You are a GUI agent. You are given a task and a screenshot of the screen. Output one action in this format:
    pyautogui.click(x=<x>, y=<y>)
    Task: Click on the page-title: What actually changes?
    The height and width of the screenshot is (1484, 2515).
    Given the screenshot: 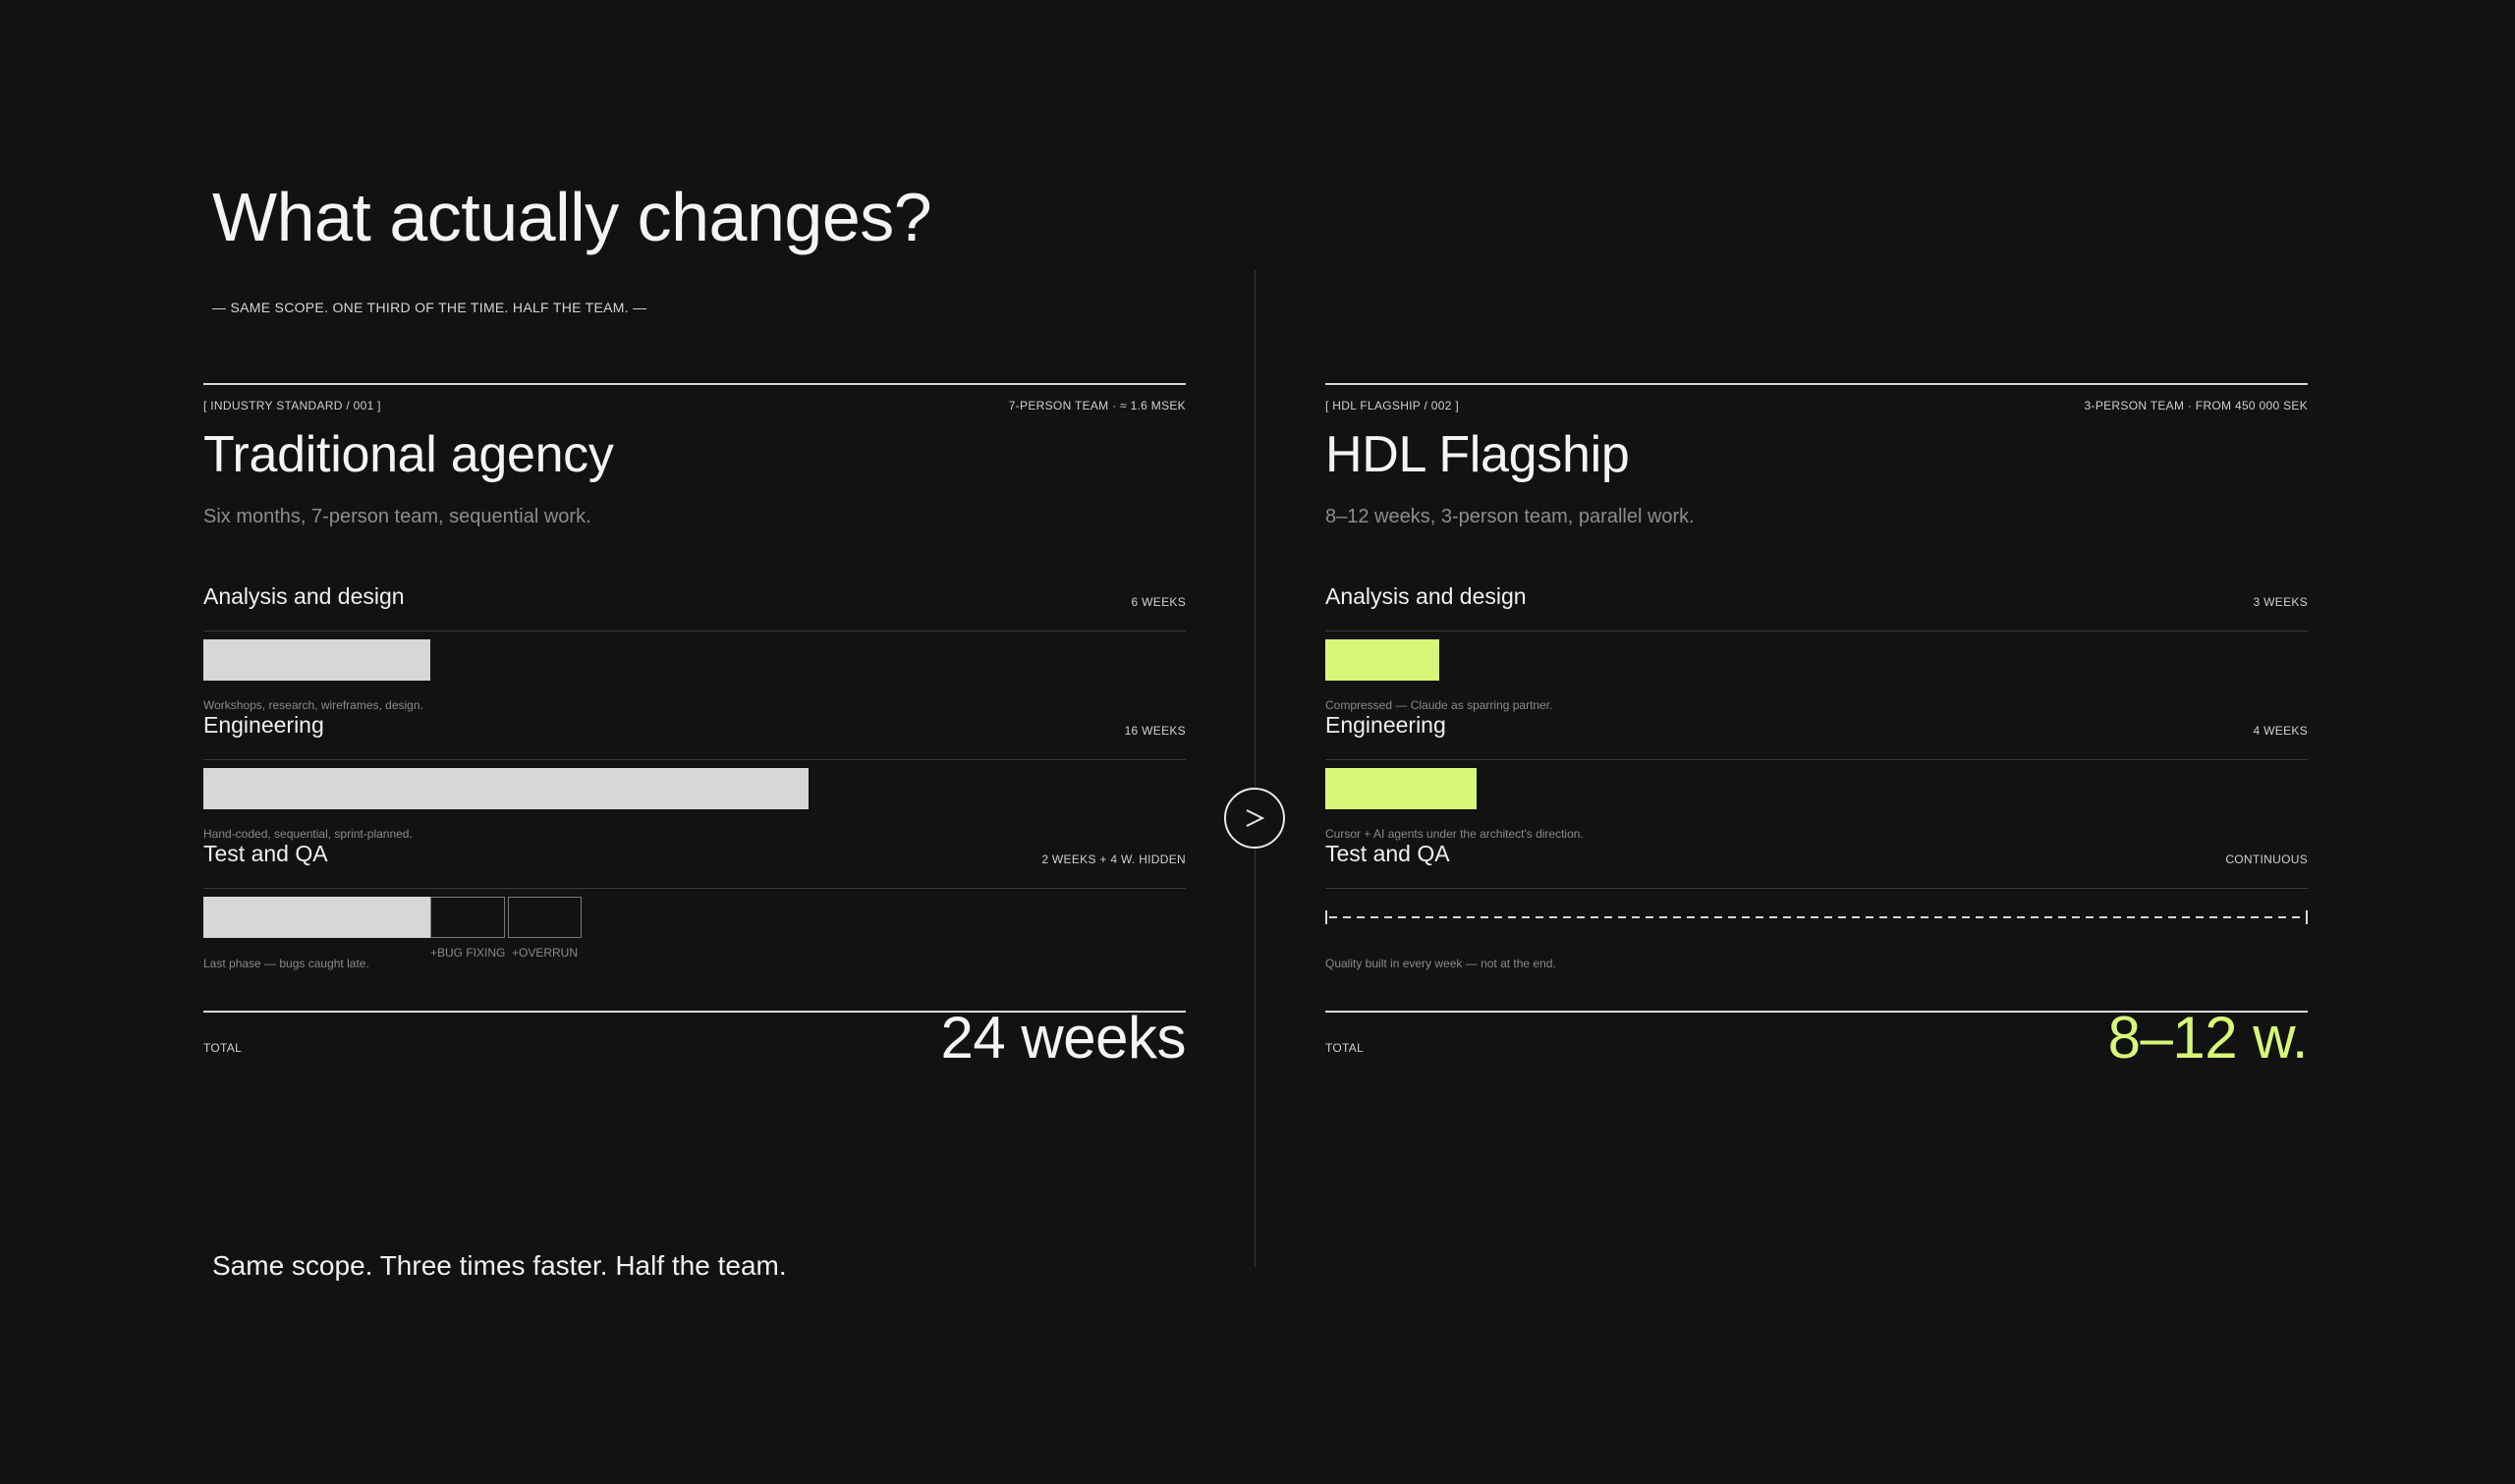 What is the action you would take?
    pyautogui.click(x=572, y=217)
    